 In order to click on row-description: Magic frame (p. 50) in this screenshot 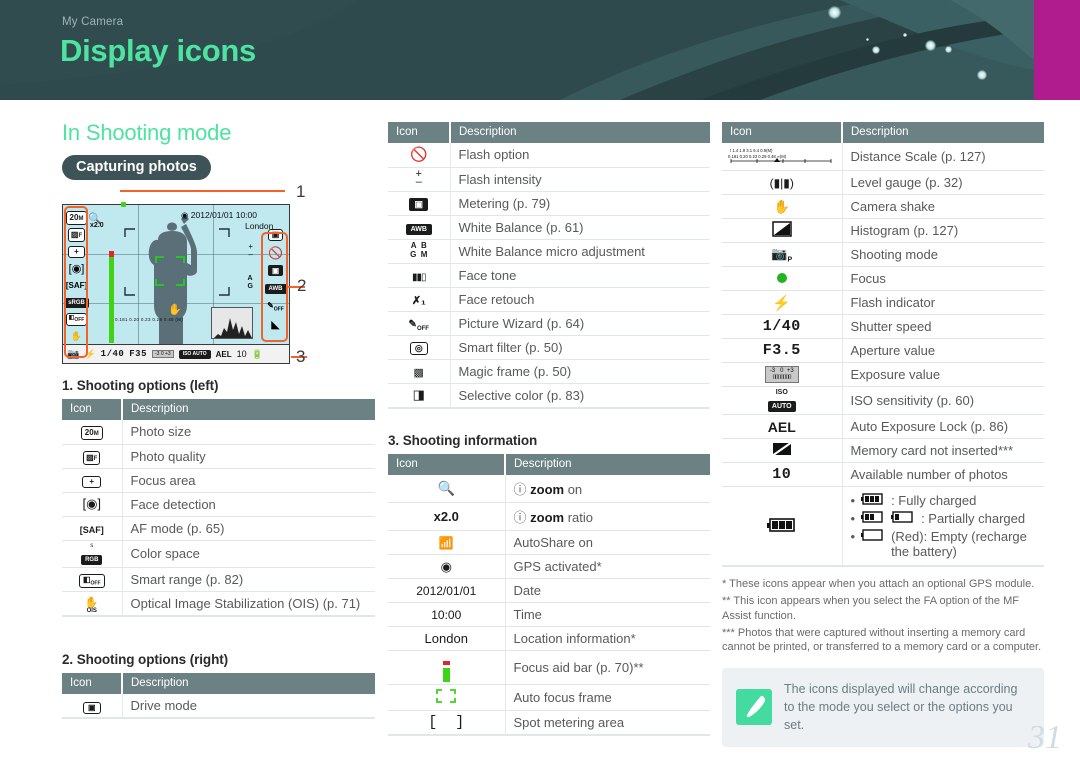, I will do `click(580, 371)`.